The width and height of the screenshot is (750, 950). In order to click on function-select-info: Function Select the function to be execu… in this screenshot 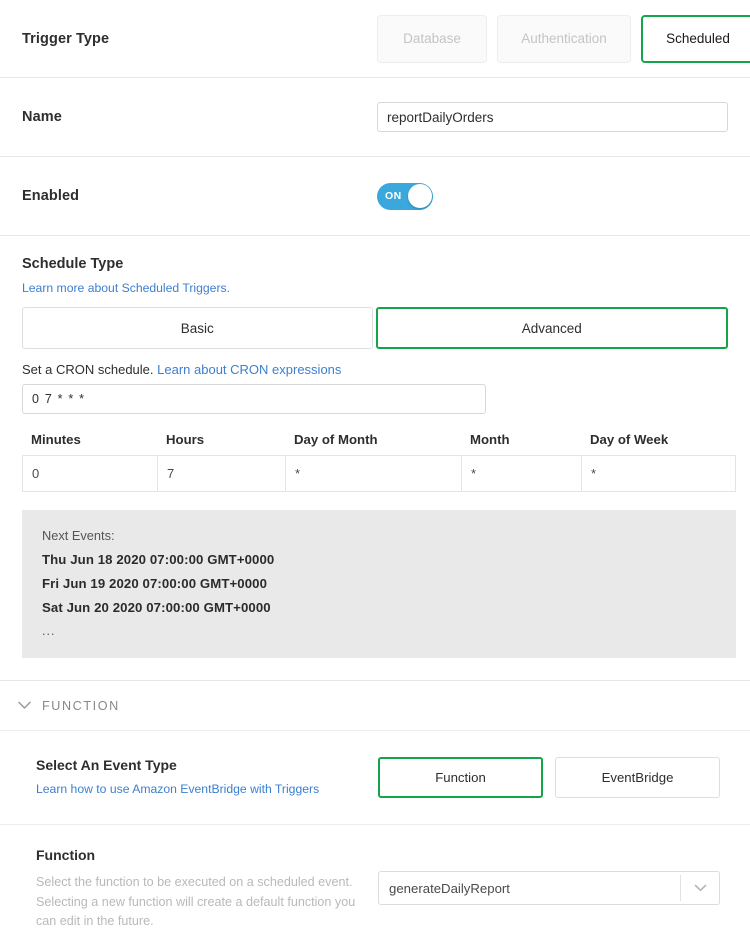, I will do `click(207, 889)`.